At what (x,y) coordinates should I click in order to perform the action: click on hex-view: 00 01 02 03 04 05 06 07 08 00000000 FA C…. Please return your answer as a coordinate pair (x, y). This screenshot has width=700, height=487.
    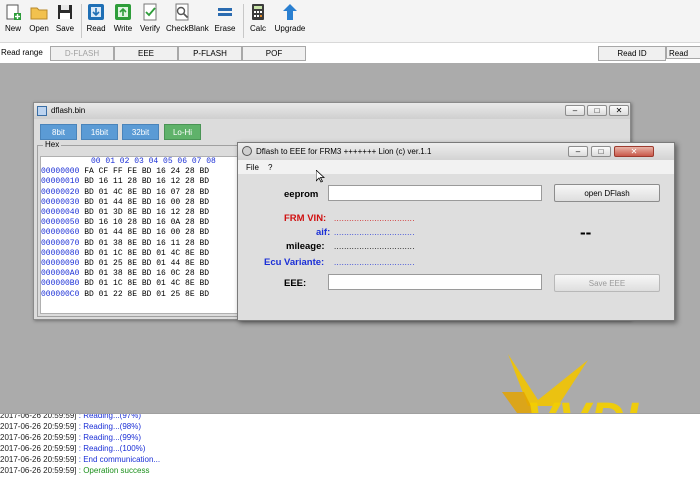
    Looking at the image, I should click on (140, 235).